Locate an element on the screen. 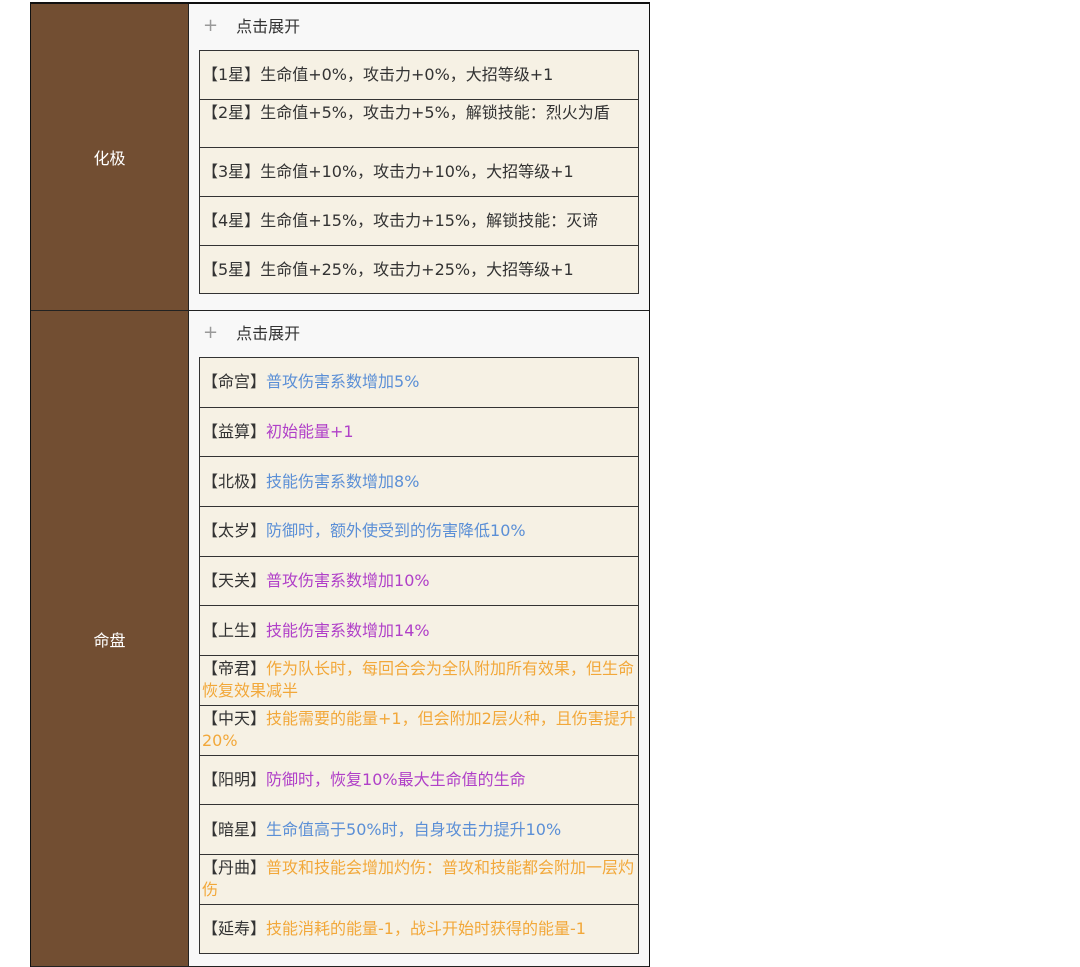 The image size is (1080, 967). section-label: 命盘 is located at coordinates (110, 638).